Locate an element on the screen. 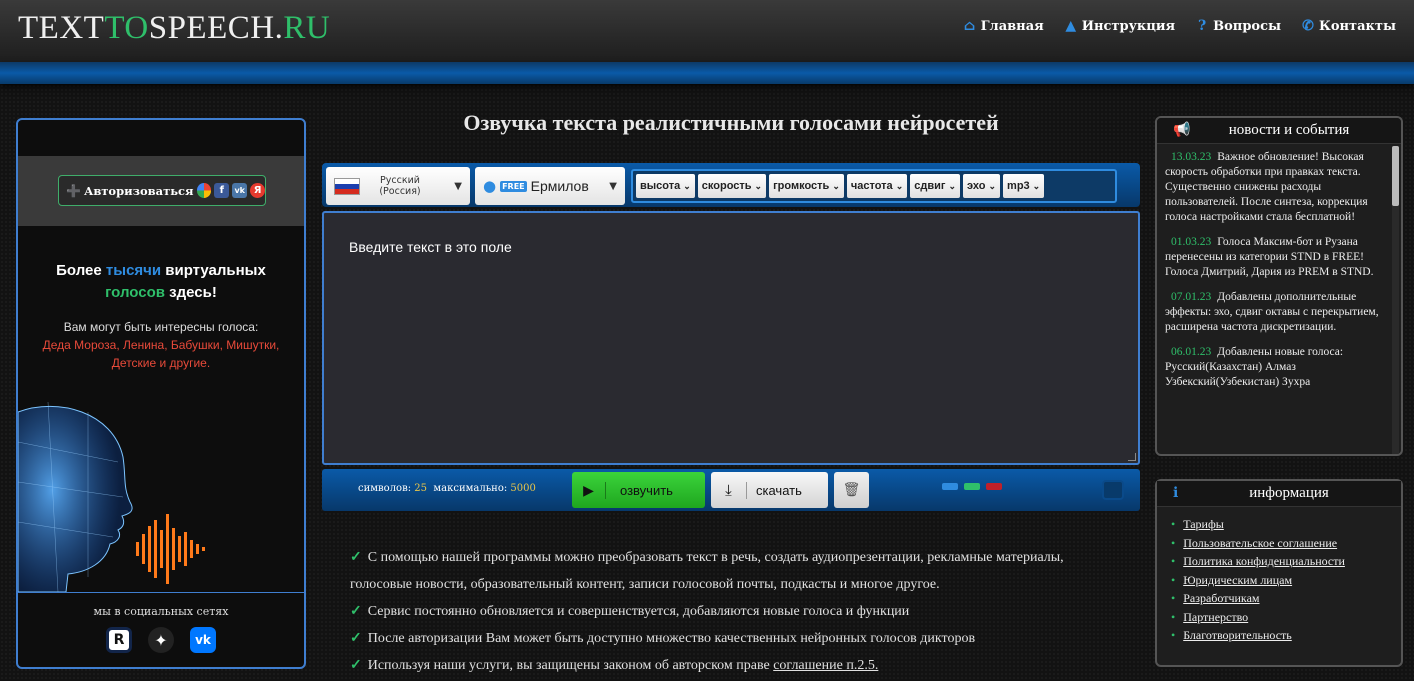  link-partnership: Партнерство is located at coordinates (1215, 617).